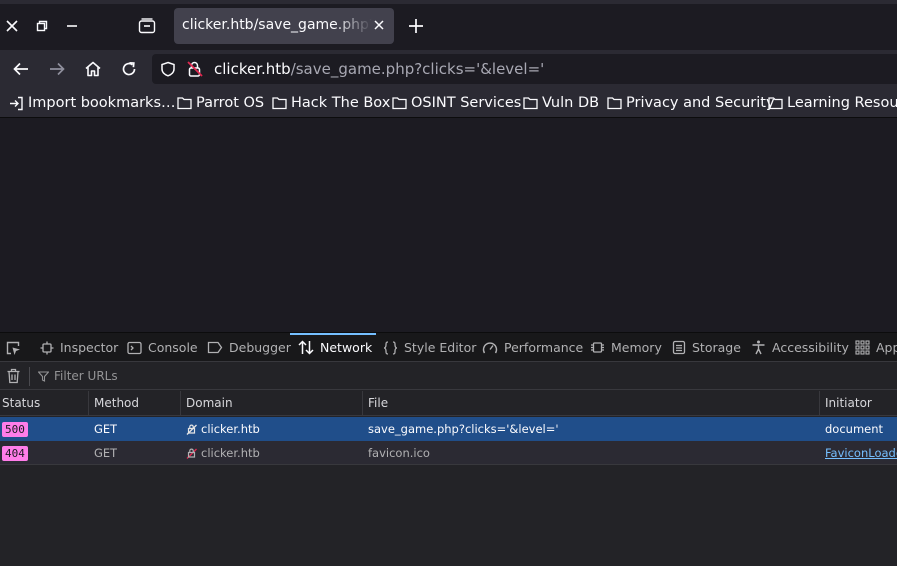  What do you see at coordinates (679, 347) in the screenshot?
I see `storage-icon` at bounding box center [679, 347].